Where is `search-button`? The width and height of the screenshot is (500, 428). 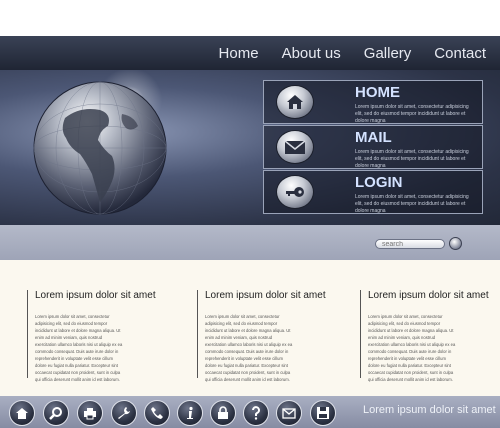 search-button is located at coordinates (455, 243).